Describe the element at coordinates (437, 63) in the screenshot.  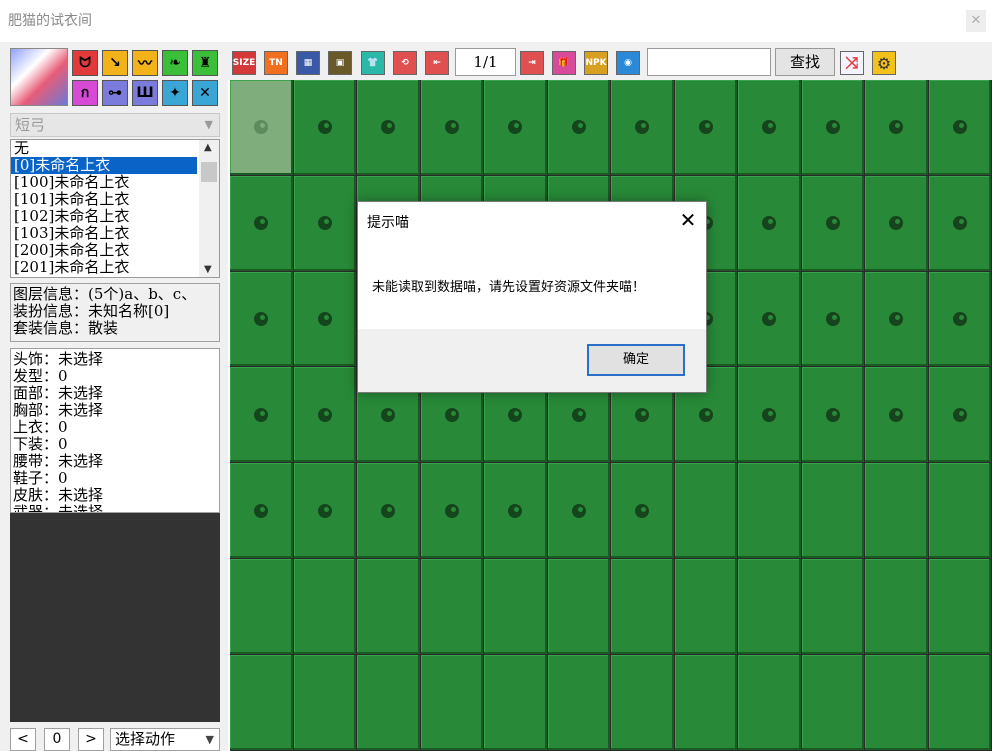
I see `import-icon: ⇤` at that location.